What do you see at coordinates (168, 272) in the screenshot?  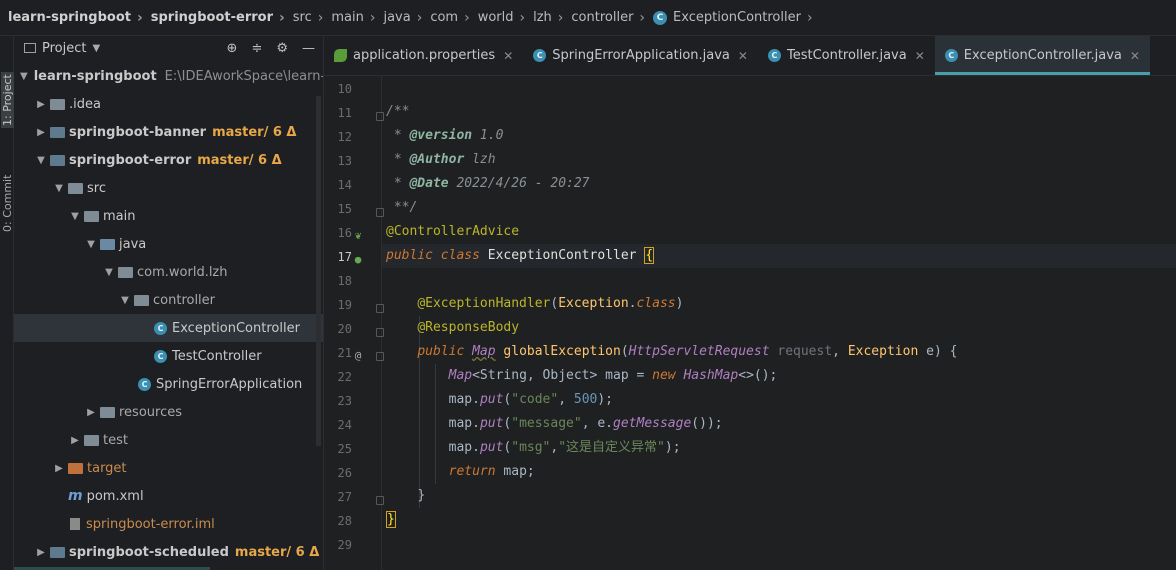 I see `tree-item-com-world-lzh: ▼ com.world.lzh` at bounding box center [168, 272].